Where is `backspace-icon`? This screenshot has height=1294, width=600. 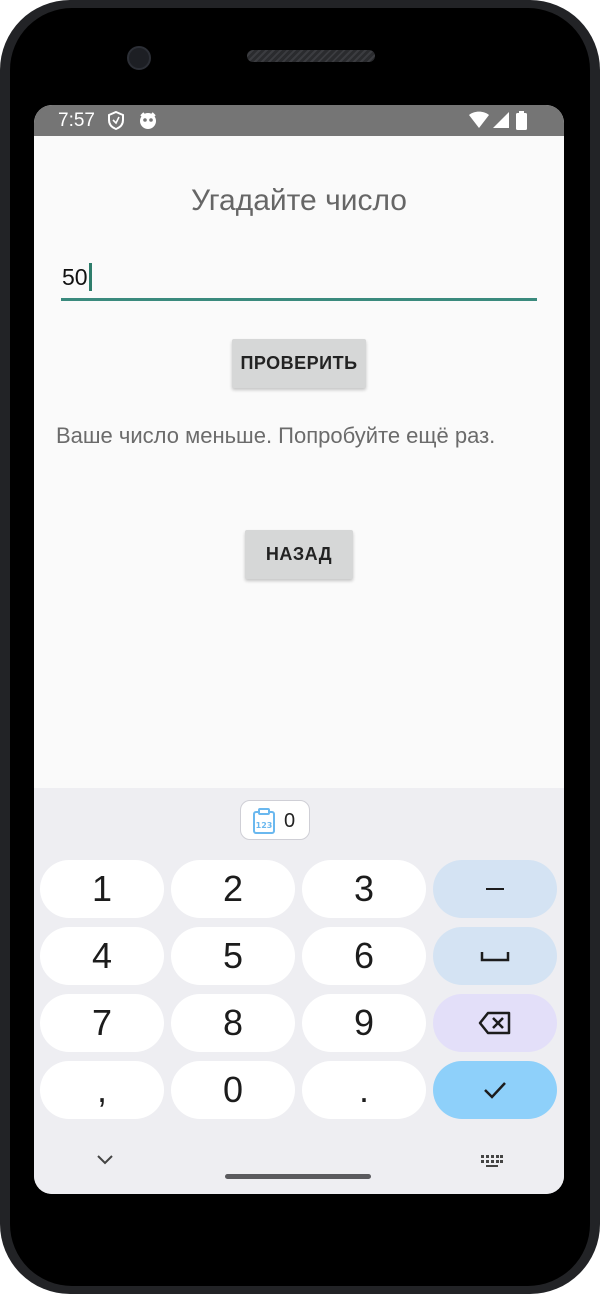
backspace-icon is located at coordinates (494, 1023).